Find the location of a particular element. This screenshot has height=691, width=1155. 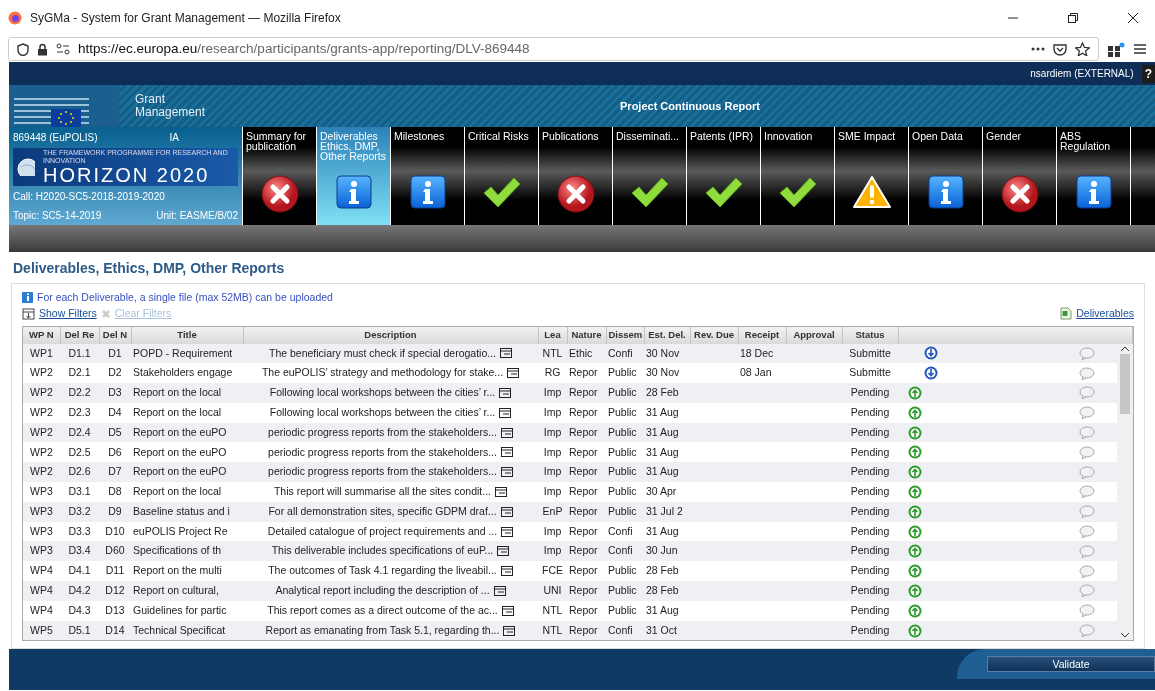

table-cell: D2.1 is located at coordinates (79, 372).